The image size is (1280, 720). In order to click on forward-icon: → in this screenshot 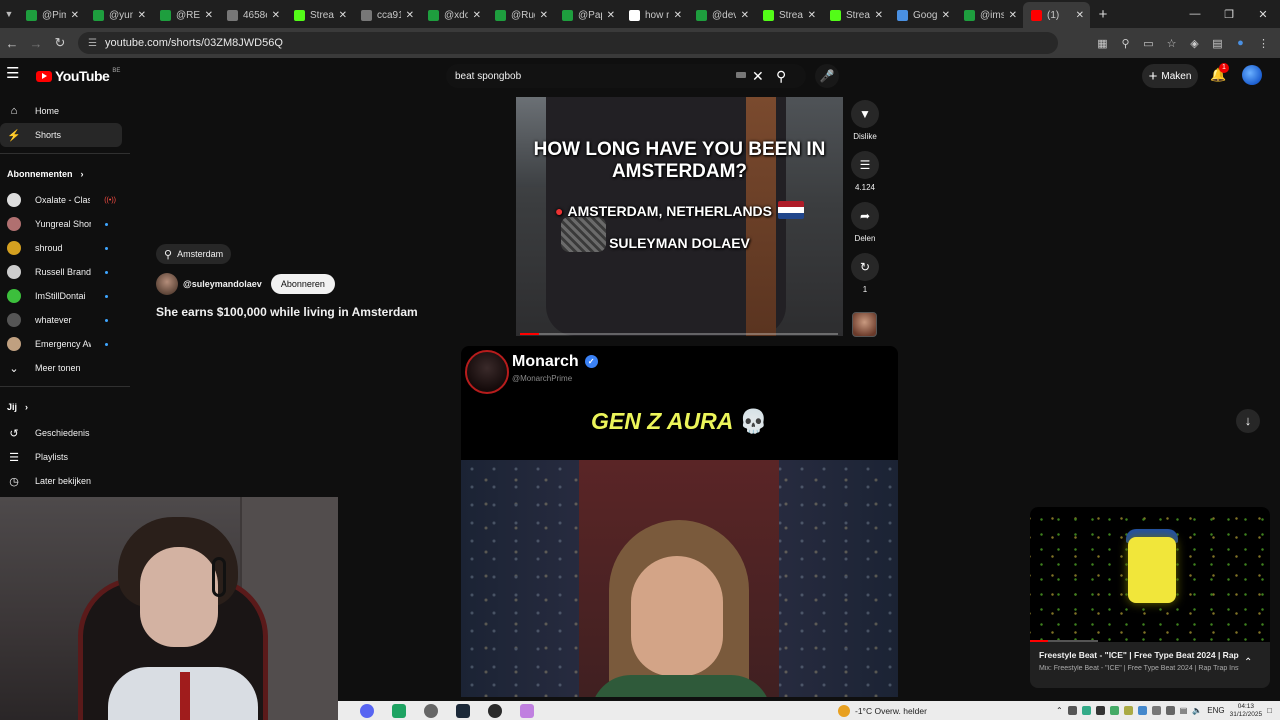, I will do `click(36, 43)`.